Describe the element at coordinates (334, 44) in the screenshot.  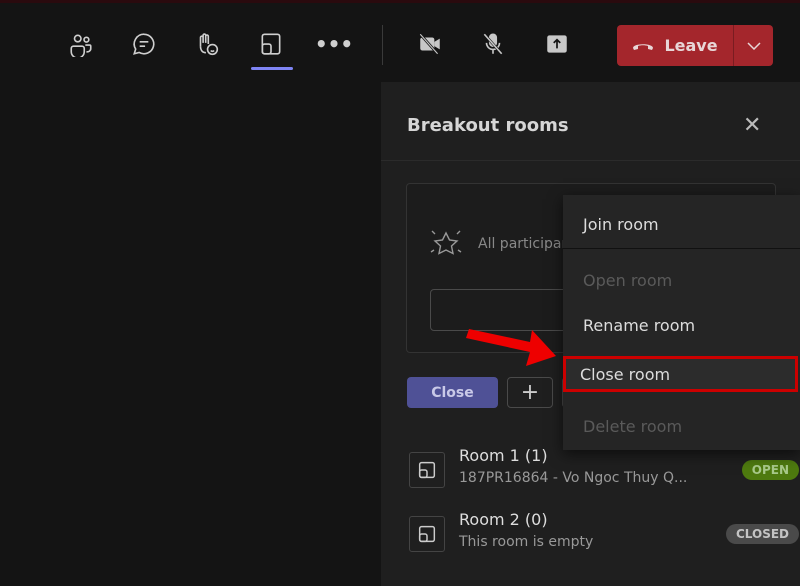
I see `more-icon: •••` at that location.